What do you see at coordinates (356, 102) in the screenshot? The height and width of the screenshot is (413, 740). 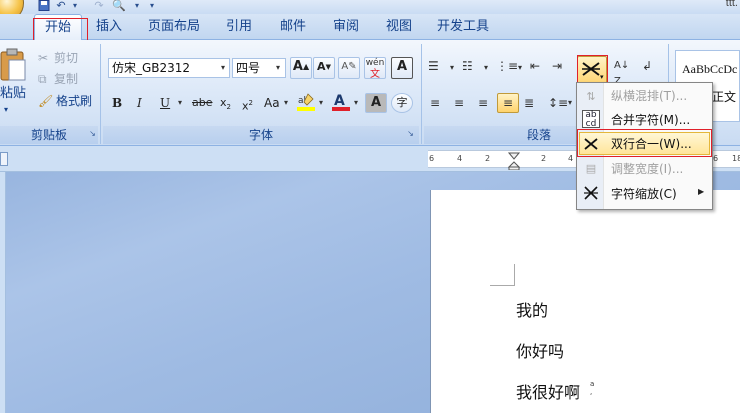 I see `font-color-dropdown-icon: ▾` at bounding box center [356, 102].